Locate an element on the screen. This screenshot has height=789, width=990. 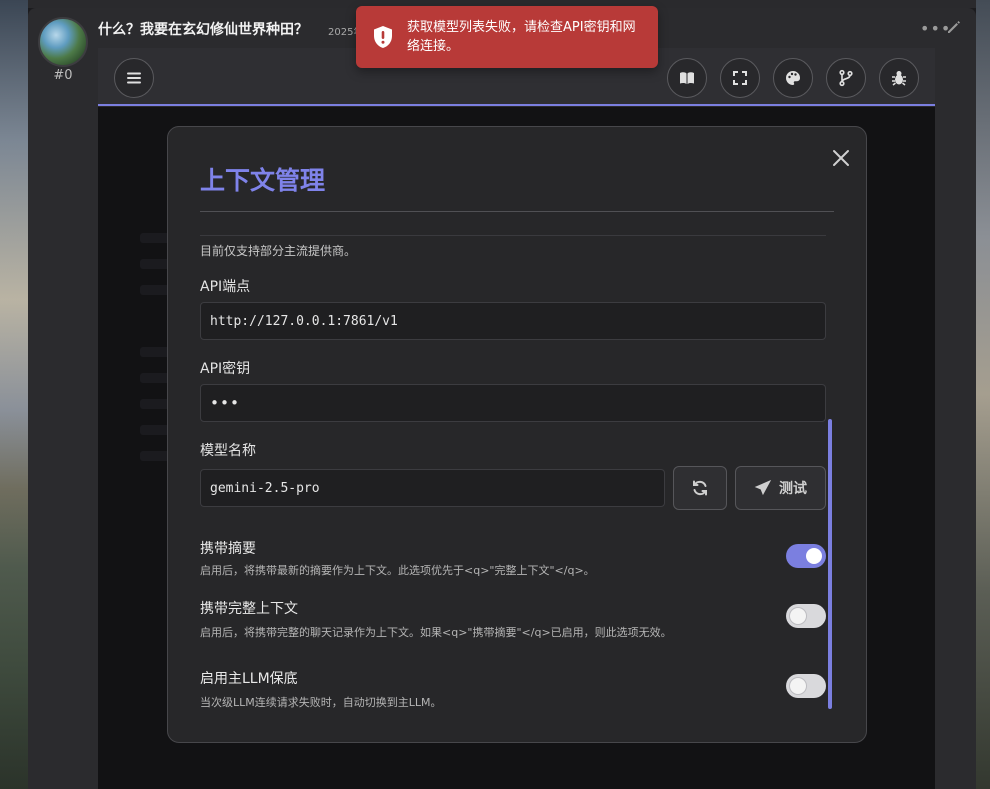
close-button is located at coordinates (841, 158).